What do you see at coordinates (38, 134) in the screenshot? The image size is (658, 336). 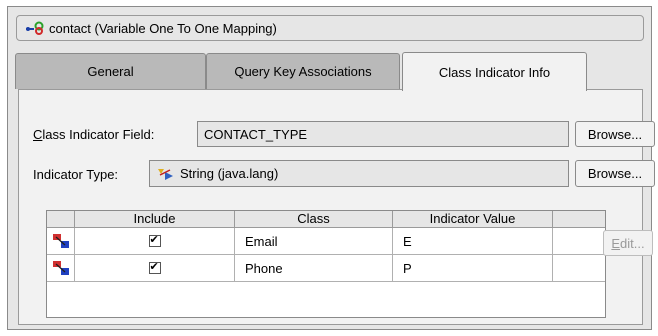 I see `class-indicator-field-mnemonic: C` at bounding box center [38, 134].